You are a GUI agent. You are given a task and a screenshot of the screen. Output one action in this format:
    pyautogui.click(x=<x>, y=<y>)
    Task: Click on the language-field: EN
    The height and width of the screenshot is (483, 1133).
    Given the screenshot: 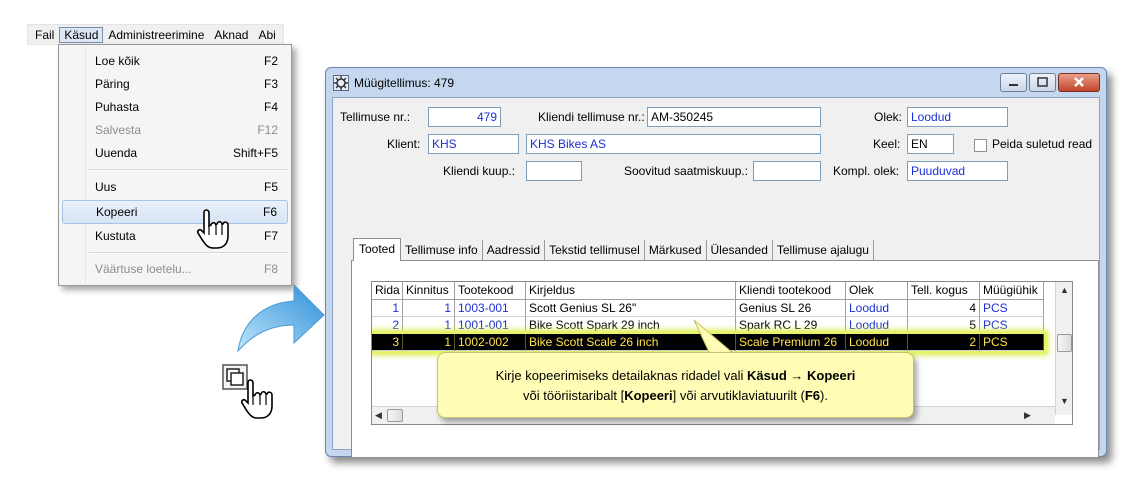 What is the action you would take?
    pyautogui.click(x=930, y=144)
    